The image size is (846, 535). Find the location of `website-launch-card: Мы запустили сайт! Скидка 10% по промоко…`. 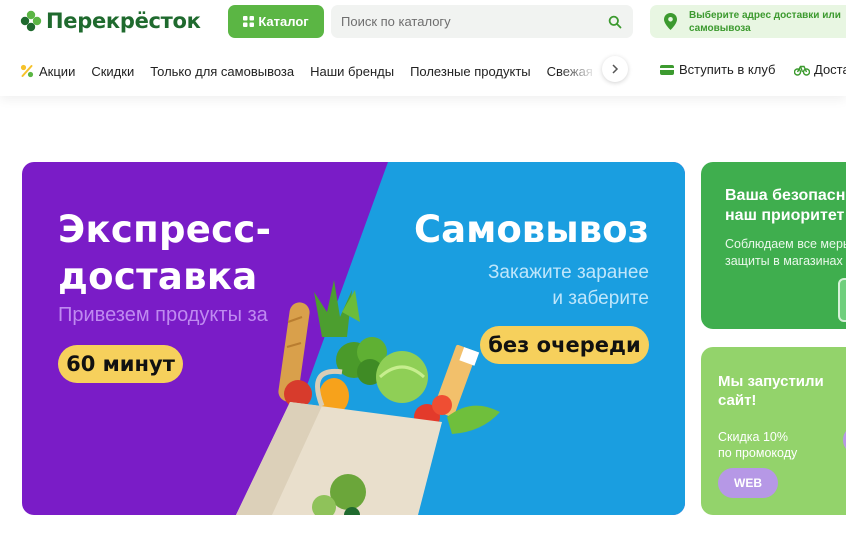

website-launch-card: Мы запустили сайт! Скидка 10% по промоко… is located at coordinates (773, 431).